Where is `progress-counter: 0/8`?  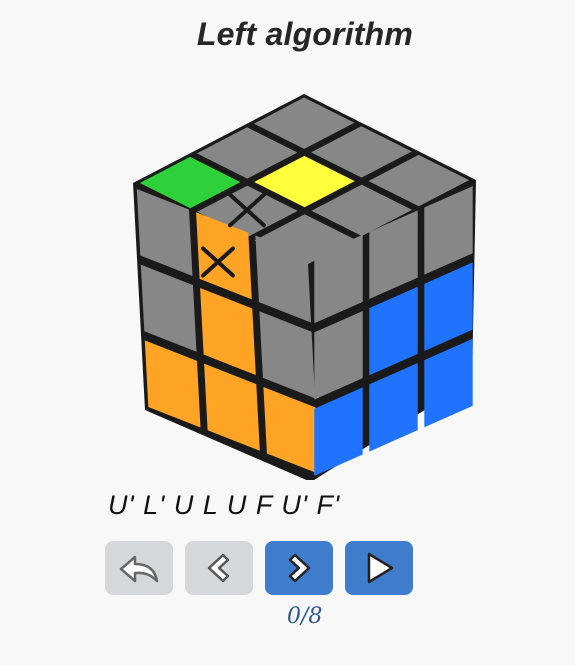 progress-counter: 0/8 is located at coordinates (305, 616).